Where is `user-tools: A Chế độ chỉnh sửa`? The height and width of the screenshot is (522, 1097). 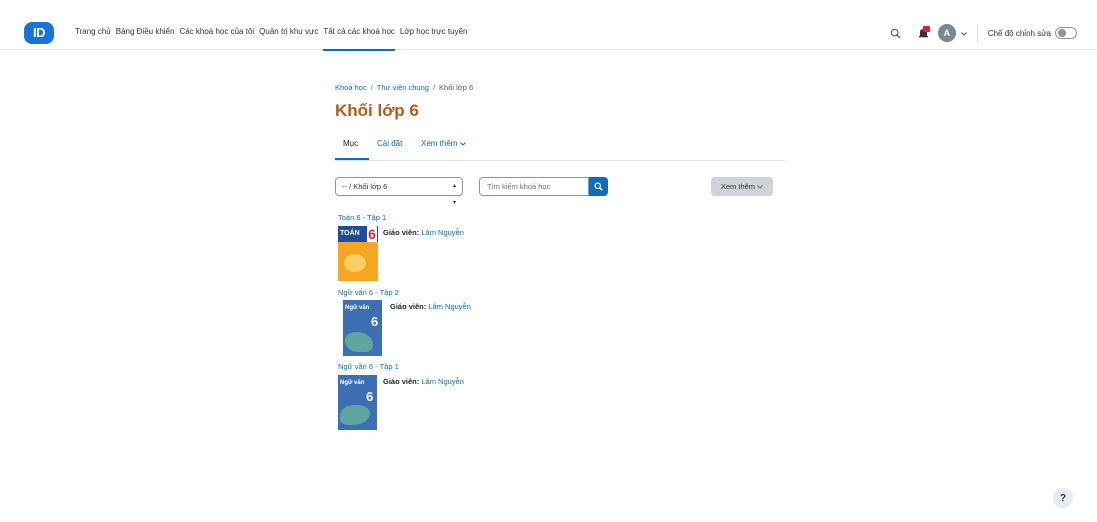
user-tools: A Chế độ chỉnh sửa is located at coordinates (982, 33).